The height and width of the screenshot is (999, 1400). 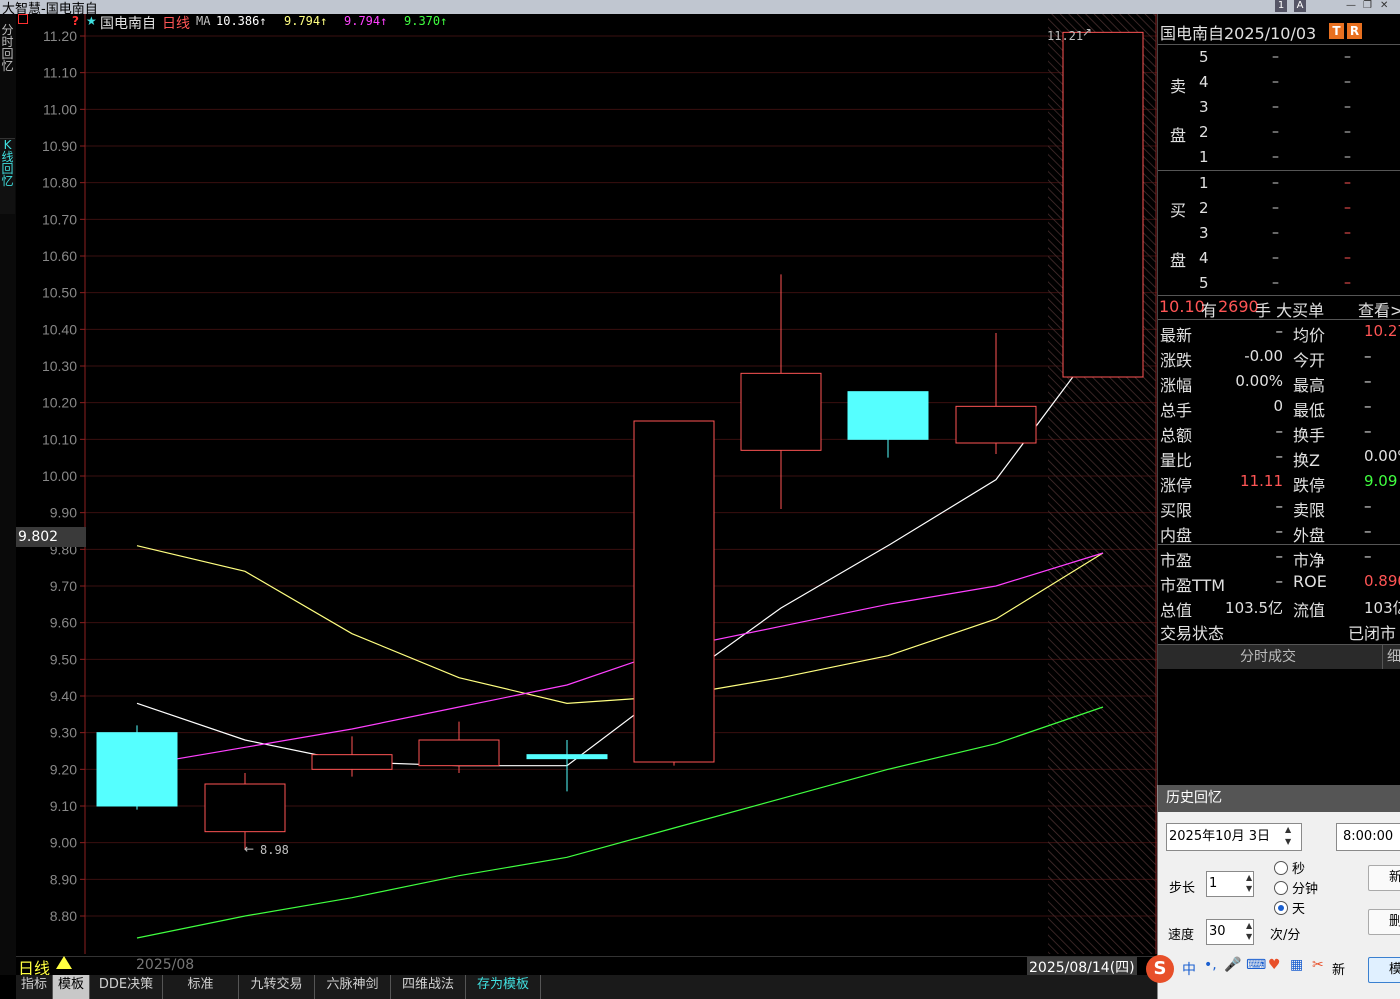 What do you see at coordinates (1296, 965) in the screenshot?
I see `grid-icon: ▦` at bounding box center [1296, 965].